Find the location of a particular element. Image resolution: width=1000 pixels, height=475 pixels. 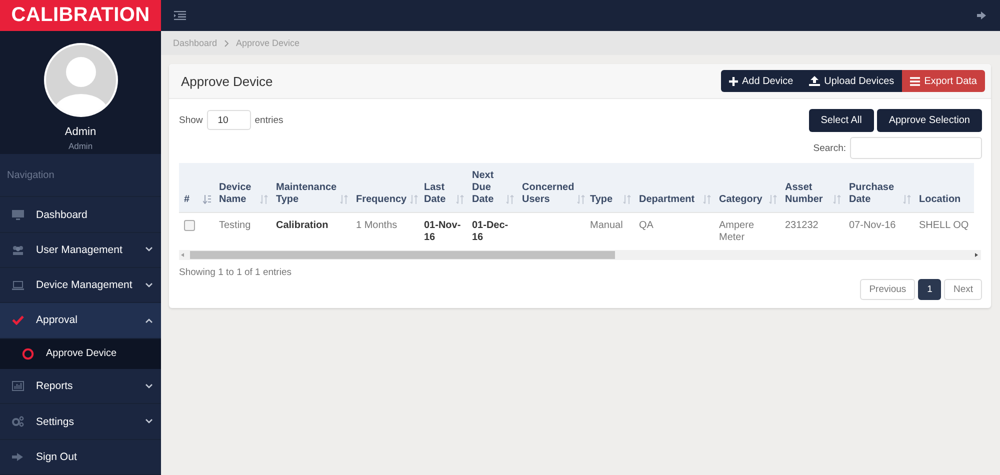

column-header: Frequency is located at coordinates (385, 187).